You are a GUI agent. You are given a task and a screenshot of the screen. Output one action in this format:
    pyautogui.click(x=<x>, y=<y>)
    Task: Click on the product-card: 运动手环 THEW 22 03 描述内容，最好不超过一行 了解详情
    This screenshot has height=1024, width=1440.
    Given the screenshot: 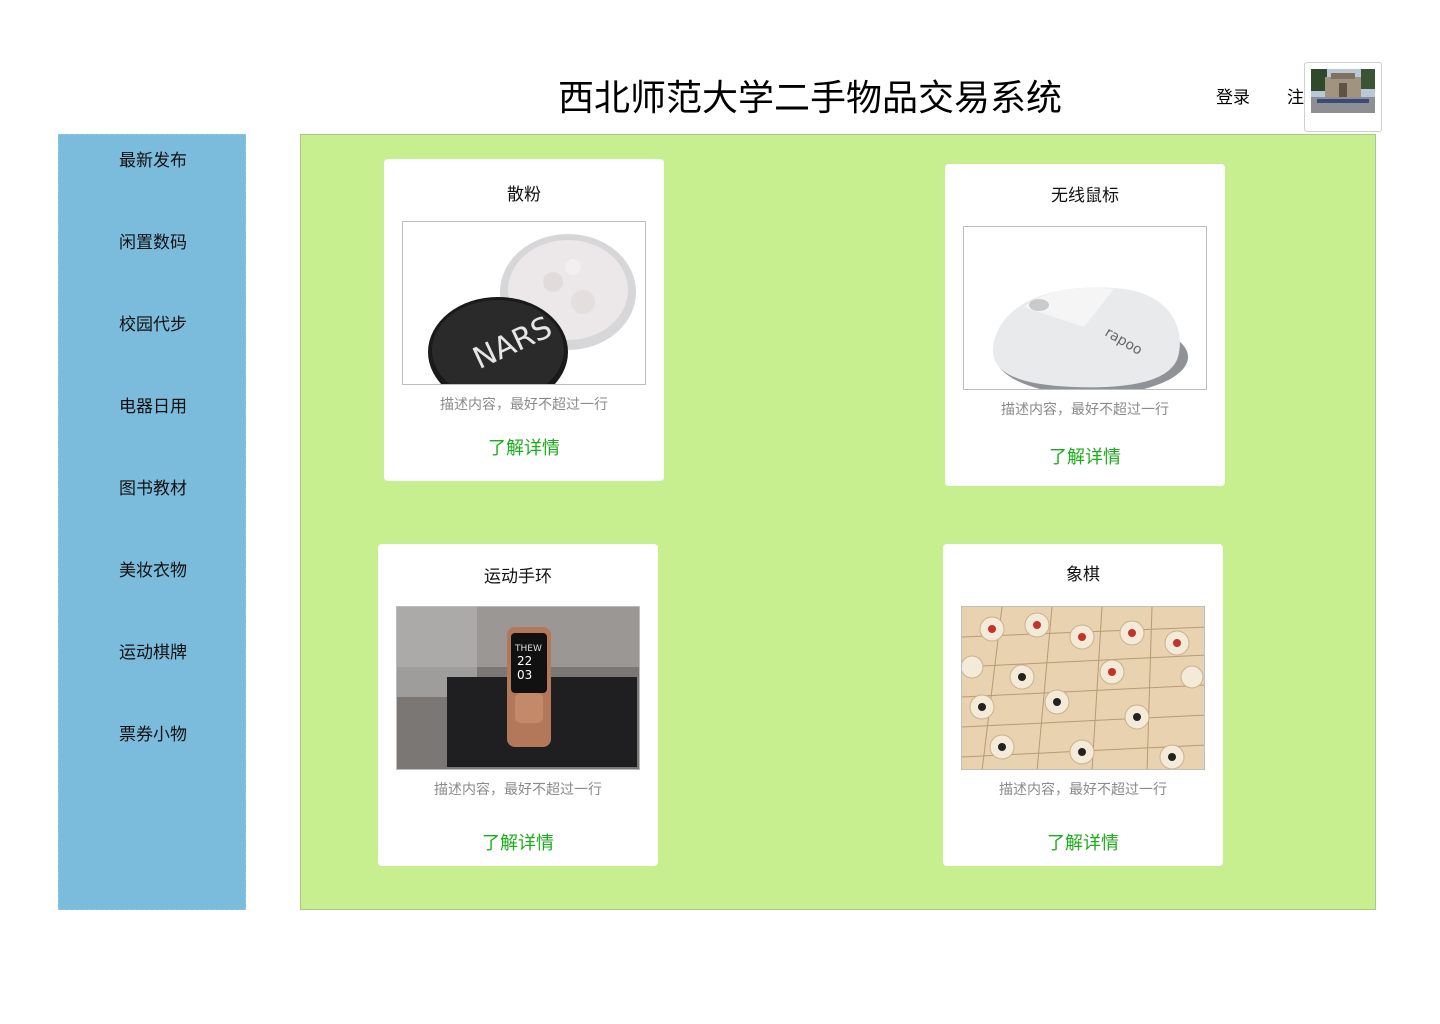 What is the action you would take?
    pyautogui.click(x=518, y=705)
    